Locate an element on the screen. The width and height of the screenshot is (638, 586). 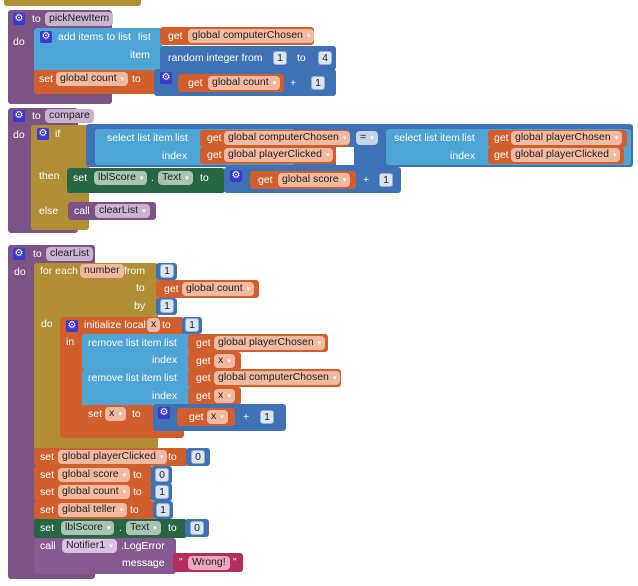
local-variable-field: x is located at coordinates (154, 325).